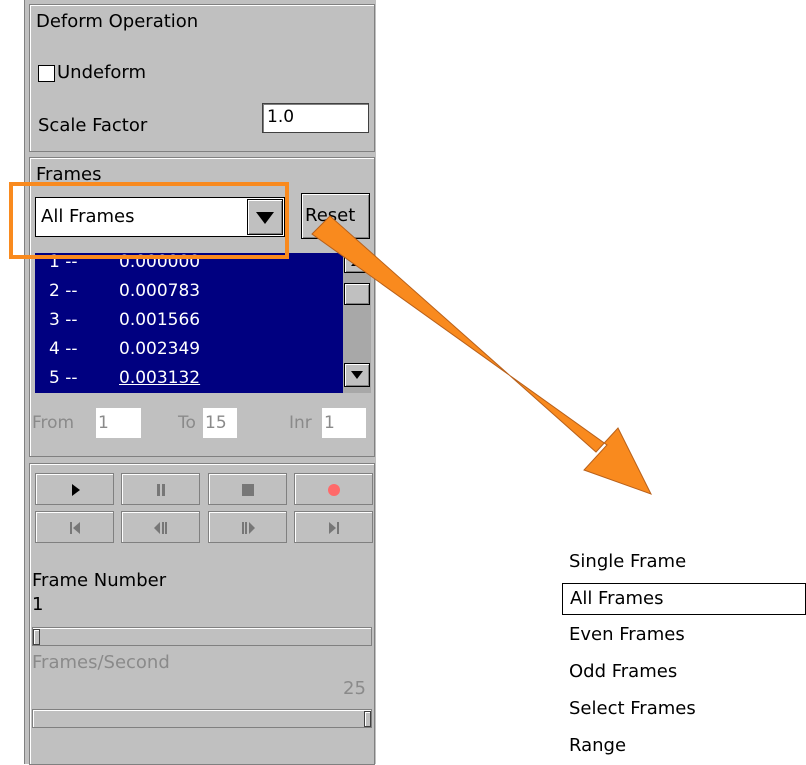 Image resolution: width=806 pixels, height=765 pixels. I want to click on record-icon, so click(334, 490).